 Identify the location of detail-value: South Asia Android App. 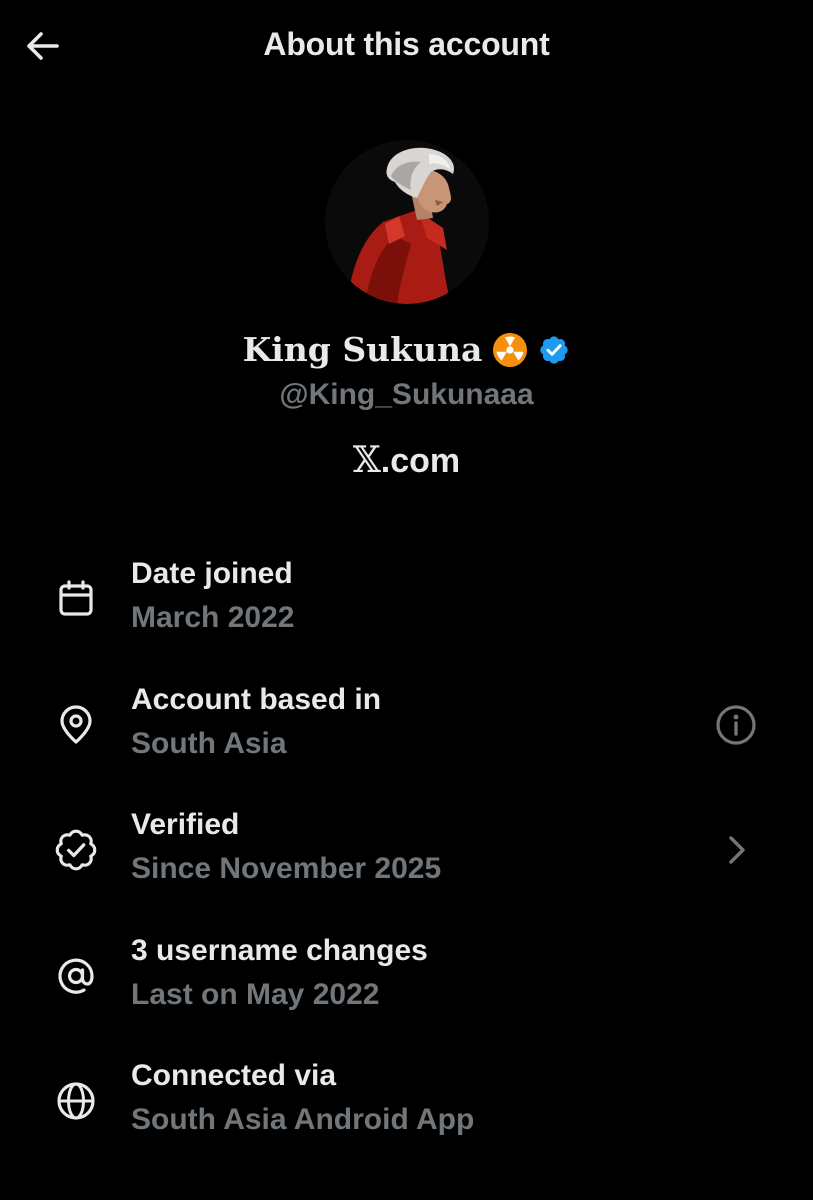
(303, 1119).